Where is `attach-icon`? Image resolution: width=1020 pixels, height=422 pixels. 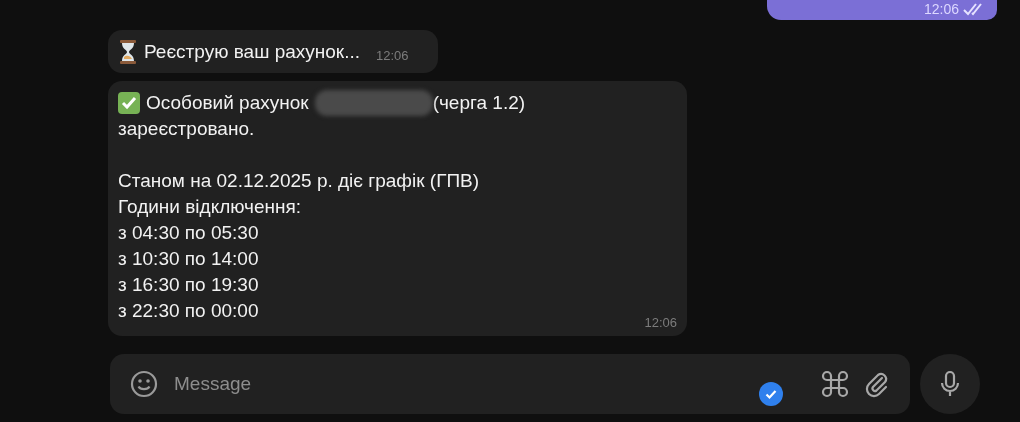 attach-icon is located at coordinates (877, 384).